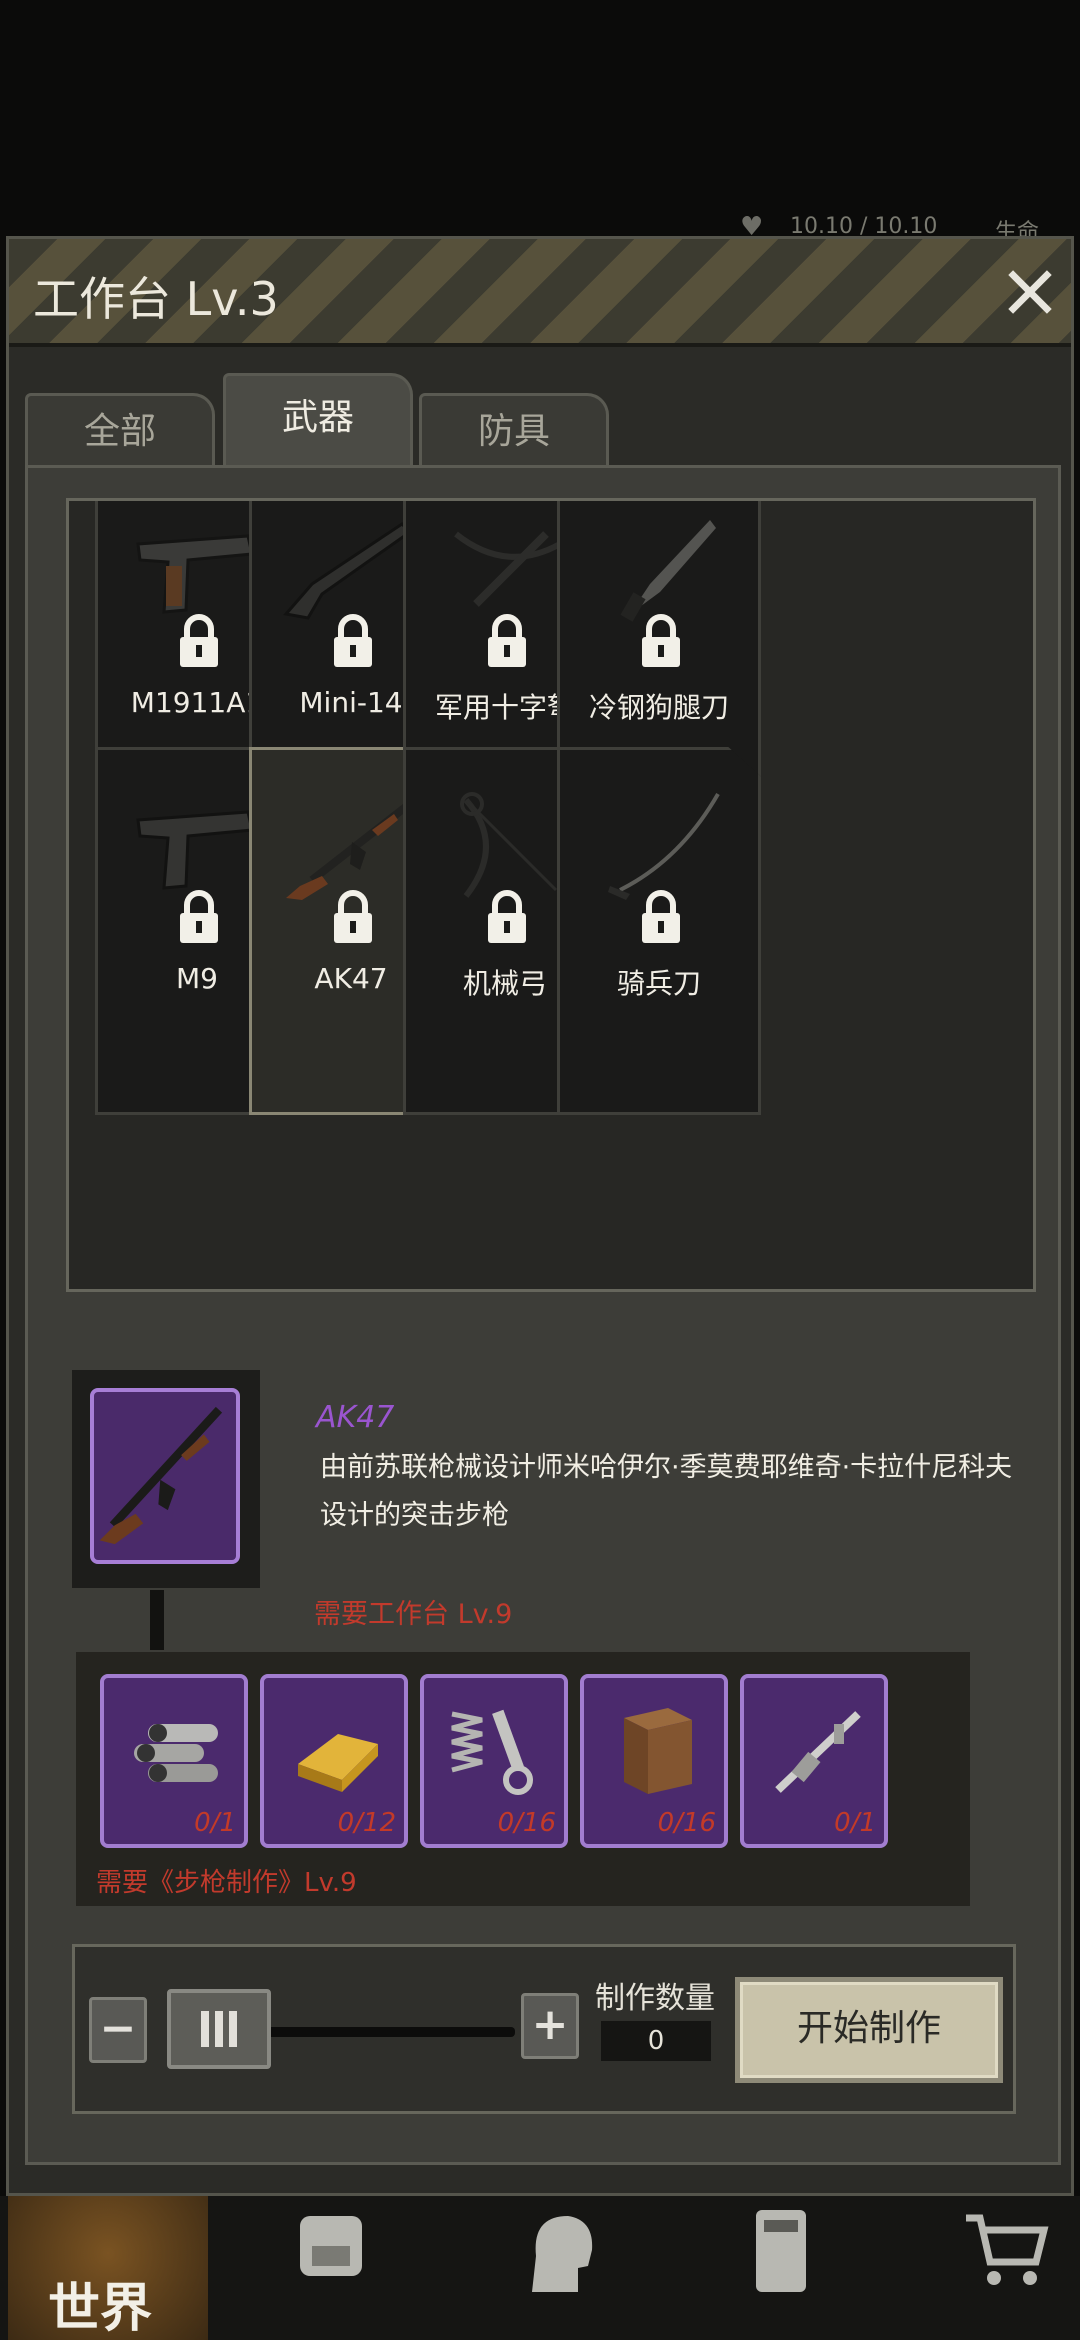 The image size is (1080, 2340). Describe the element at coordinates (1007, 2249) in the screenshot. I see `shopping-cart-icon` at that location.